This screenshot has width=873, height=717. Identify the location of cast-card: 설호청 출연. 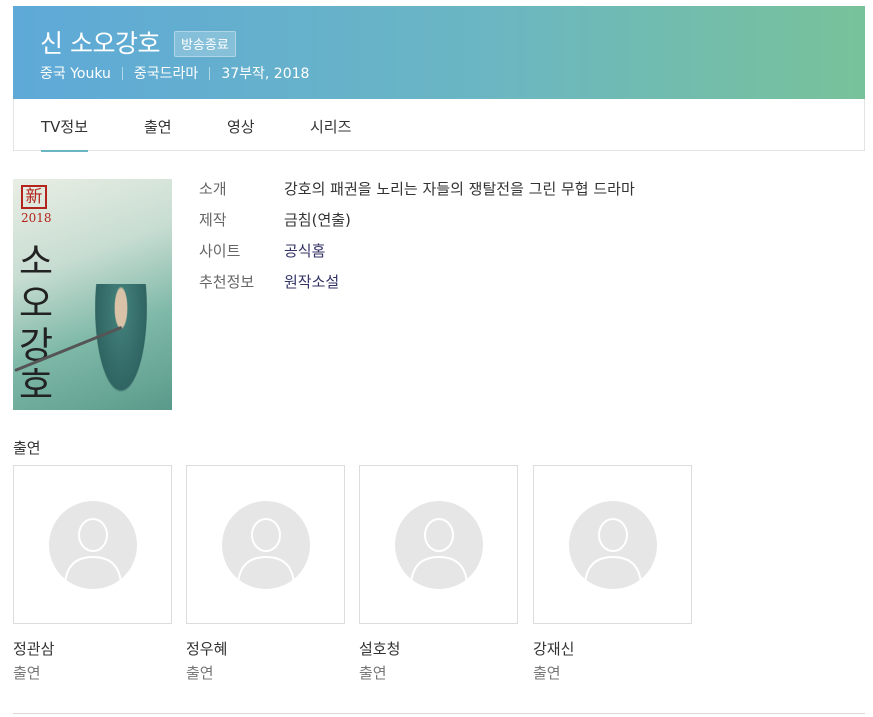
(438, 573).